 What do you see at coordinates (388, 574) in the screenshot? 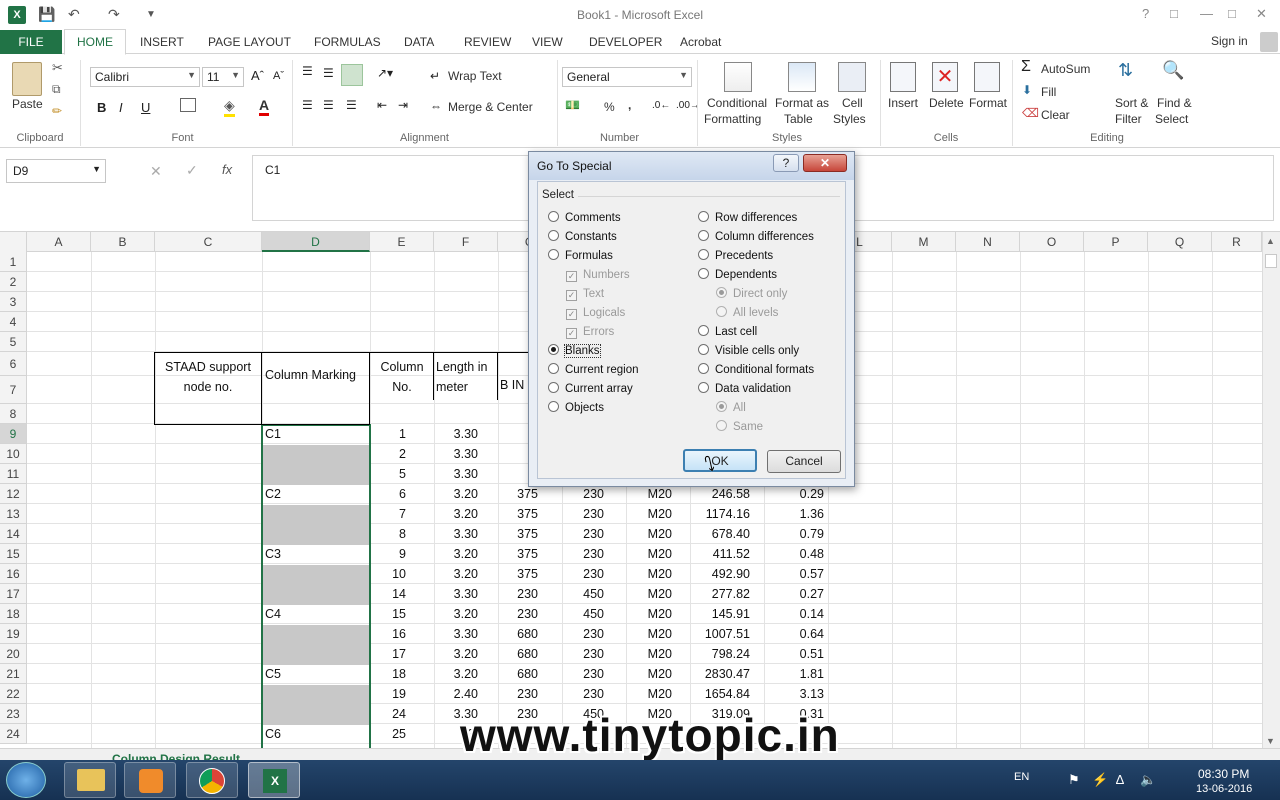
I see `cell-no-row-16: 10` at bounding box center [388, 574].